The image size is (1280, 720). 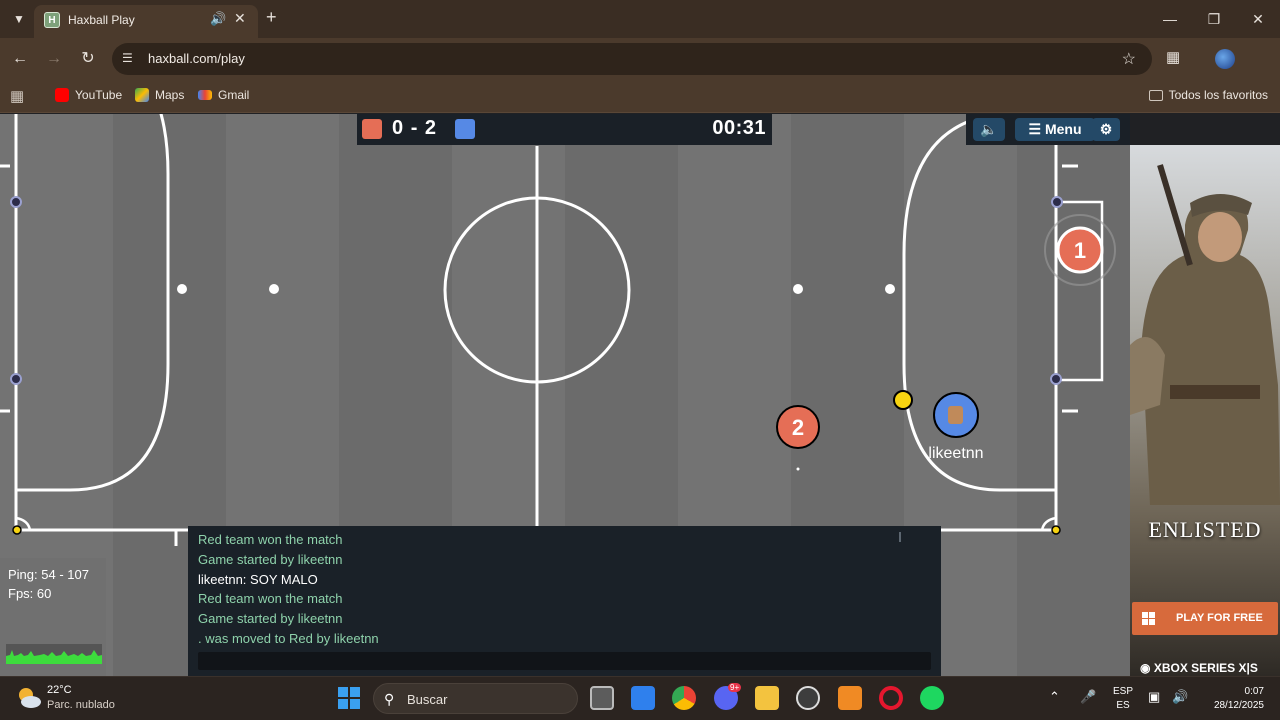 What do you see at coordinates (684, 698) in the screenshot?
I see `chrome-taskbar-icon` at bounding box center [684, 698].